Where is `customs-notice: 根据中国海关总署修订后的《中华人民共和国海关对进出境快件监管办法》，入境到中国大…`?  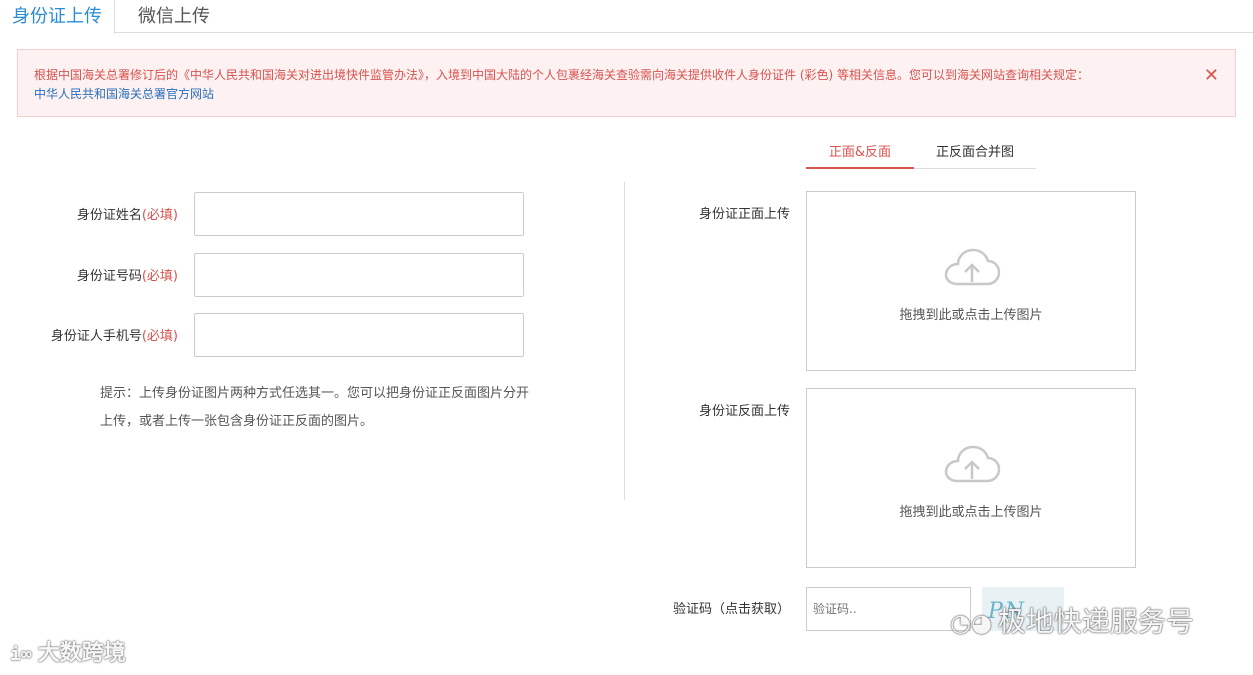 customs-notice: 根据中国海关总署修订后的《中华人民共和国海关对进出境快件监管办法》，入境到中国大… is located at coordinates (626, 83).